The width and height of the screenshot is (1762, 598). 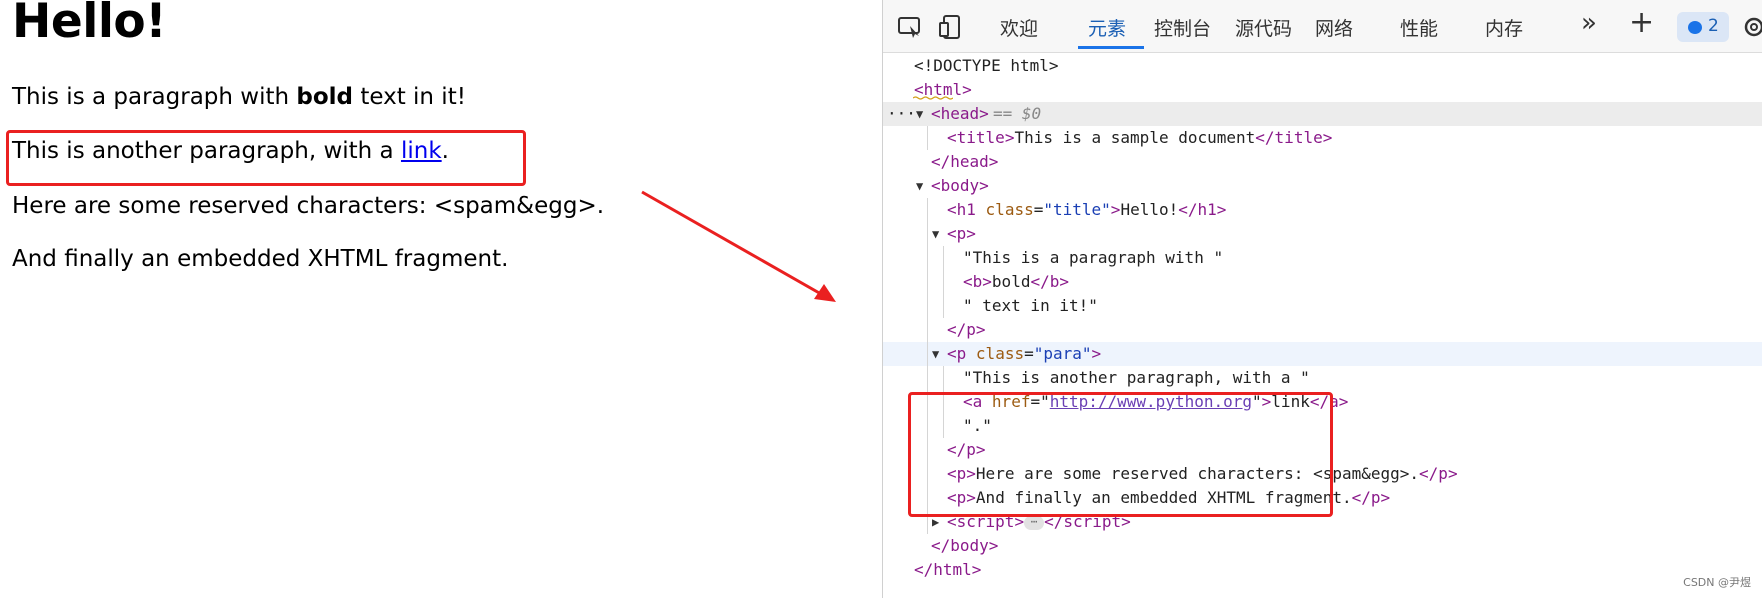 I want to click on tree-line-selected: ··· ▼ <head> == $0, so click(x=1322, y=114).